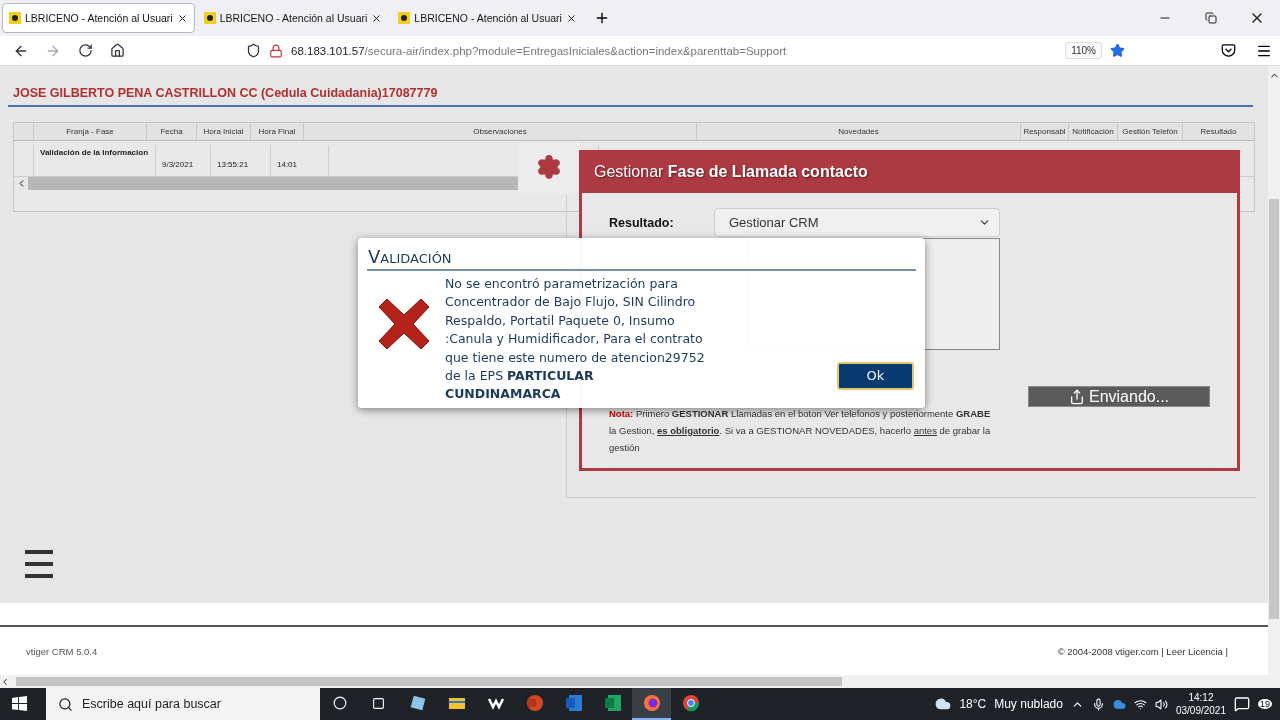 Image resolution: width=1280 pixels, height=720 pixels. Describe the element at coordinates (973, 704) in the screenshot. I see `temperature: 18°C` at that location.